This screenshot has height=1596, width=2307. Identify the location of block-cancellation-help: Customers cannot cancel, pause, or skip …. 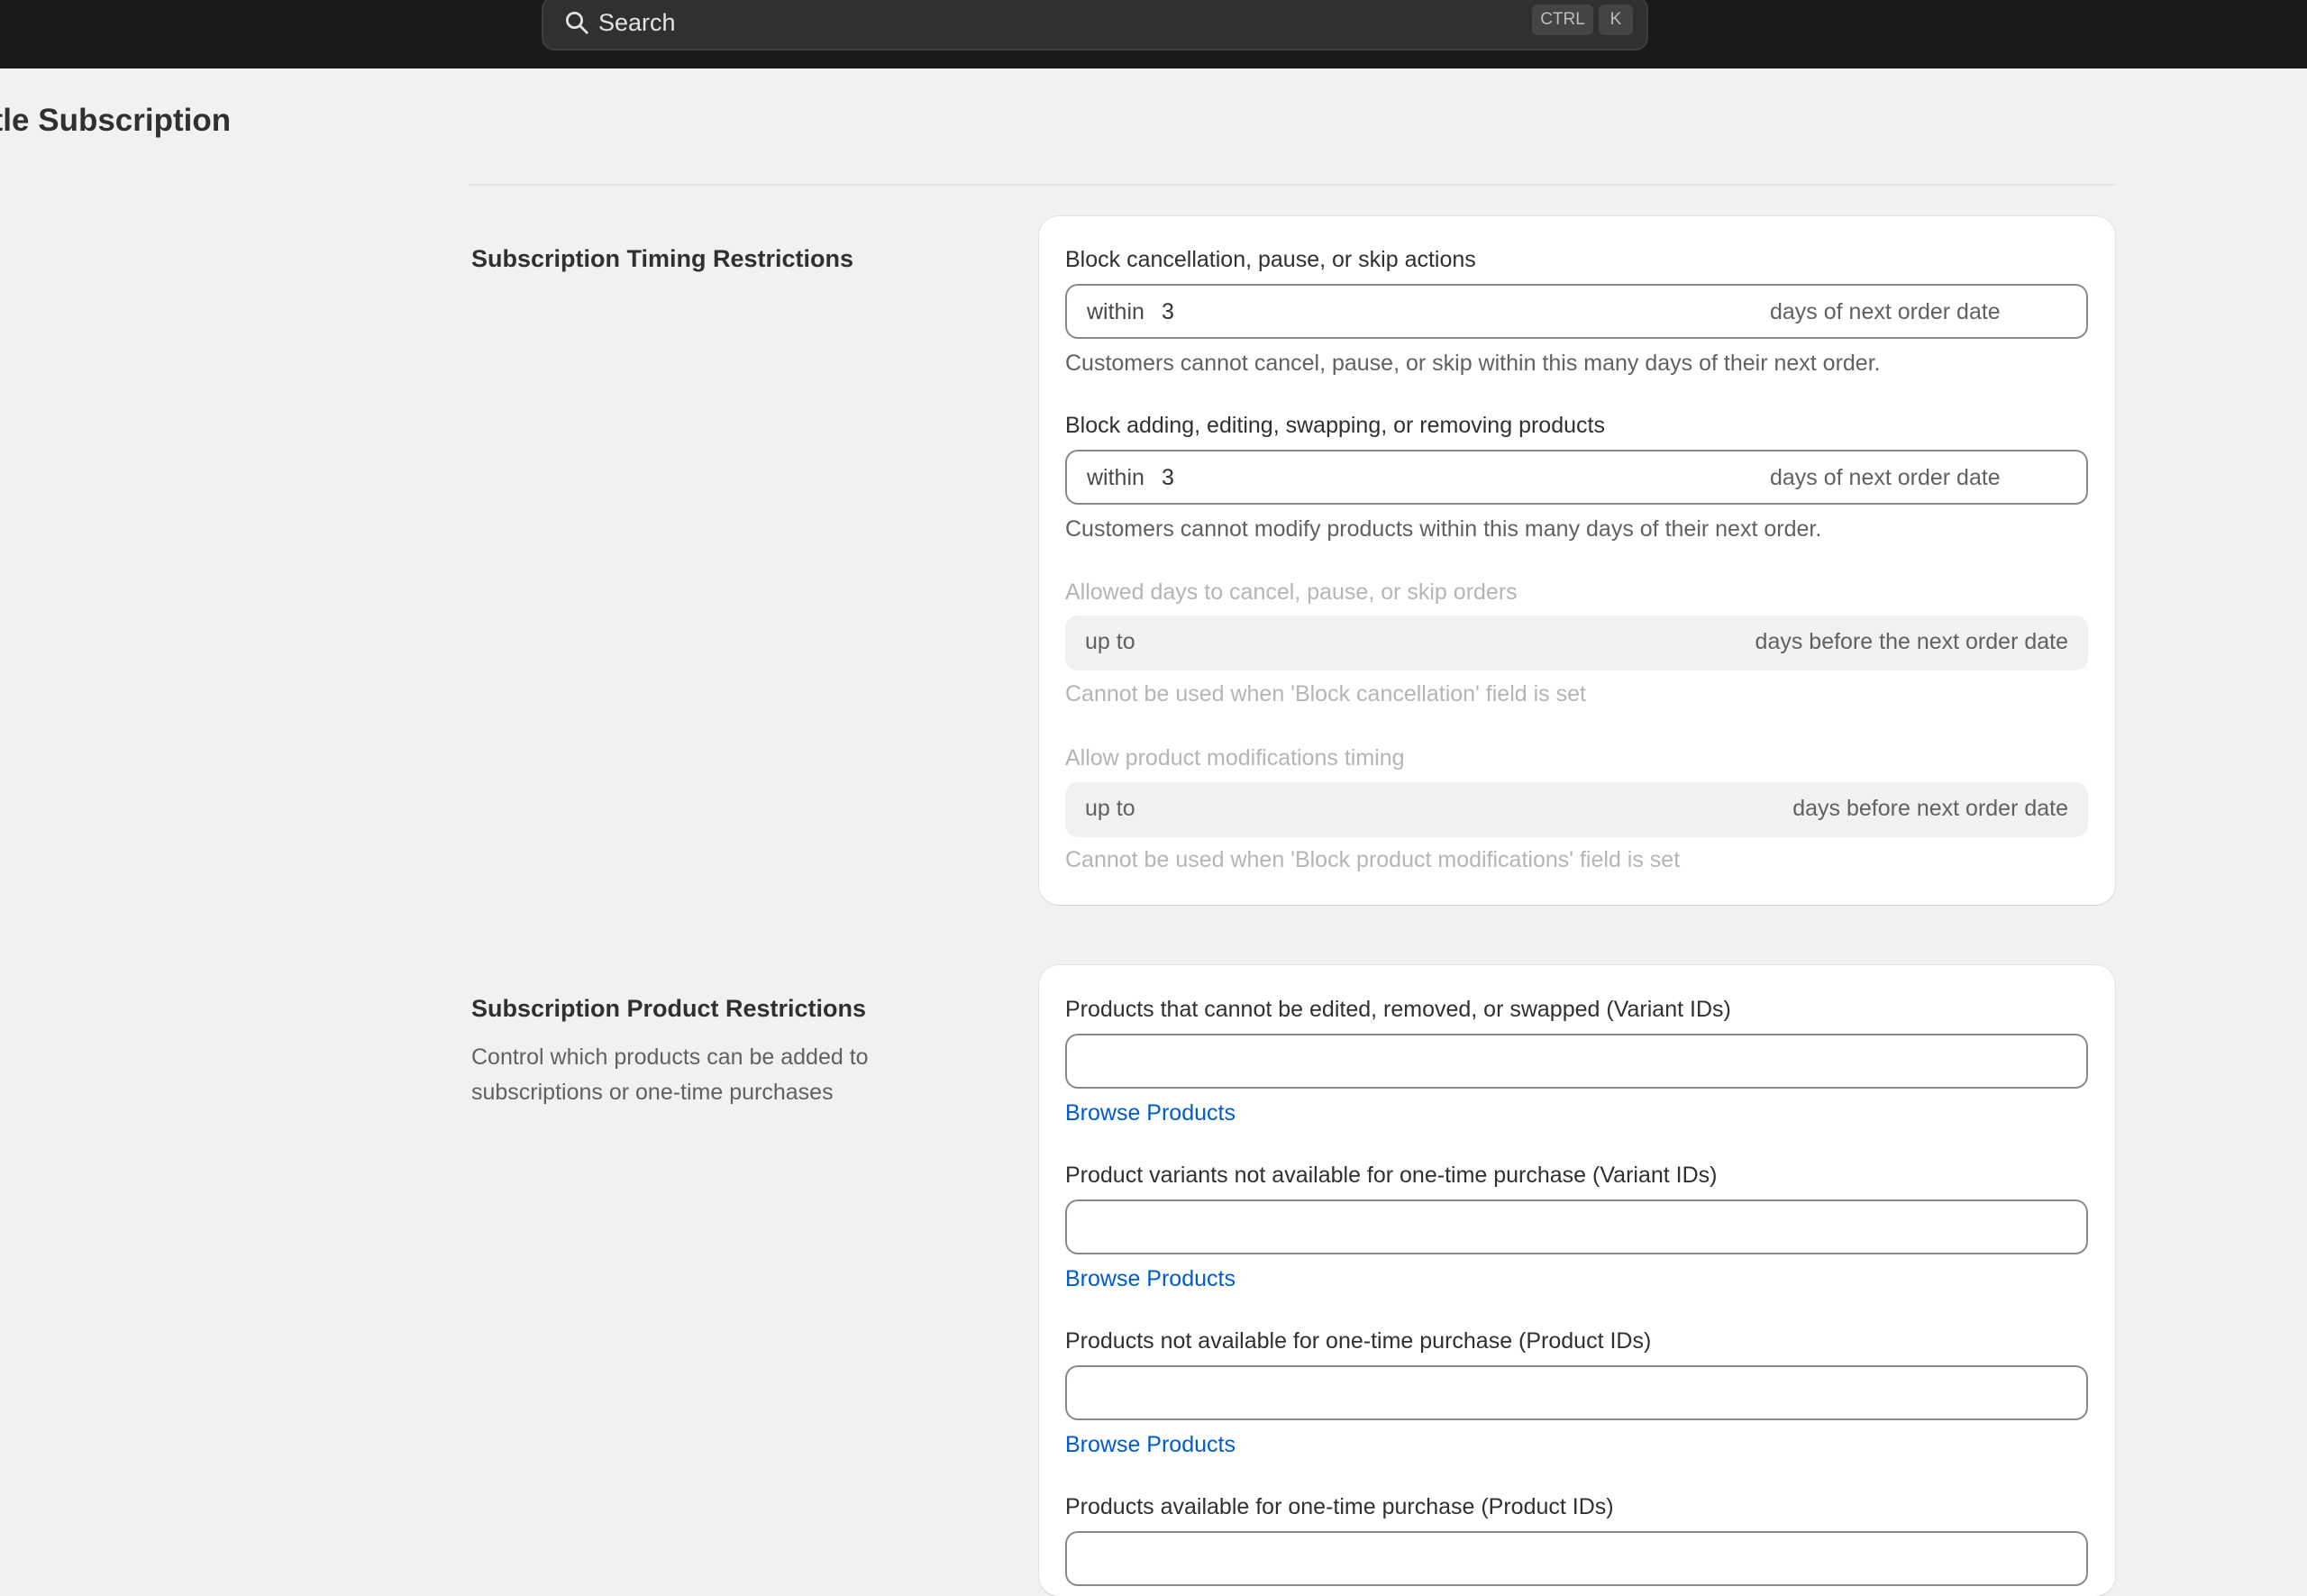
(1473, 364).